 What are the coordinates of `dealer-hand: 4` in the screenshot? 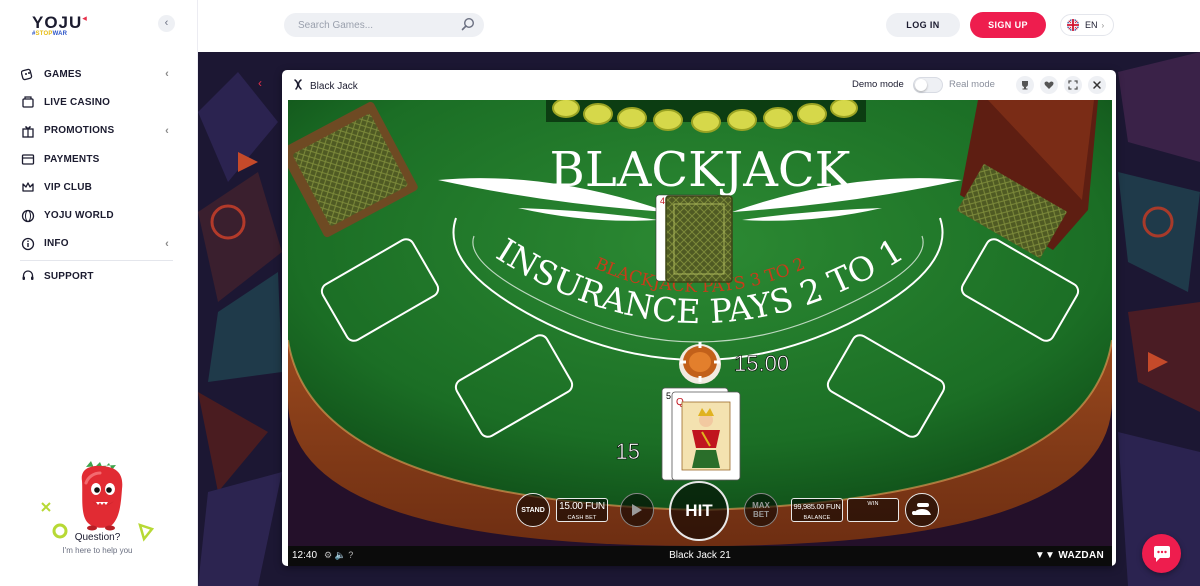 It's located at (694, 238).